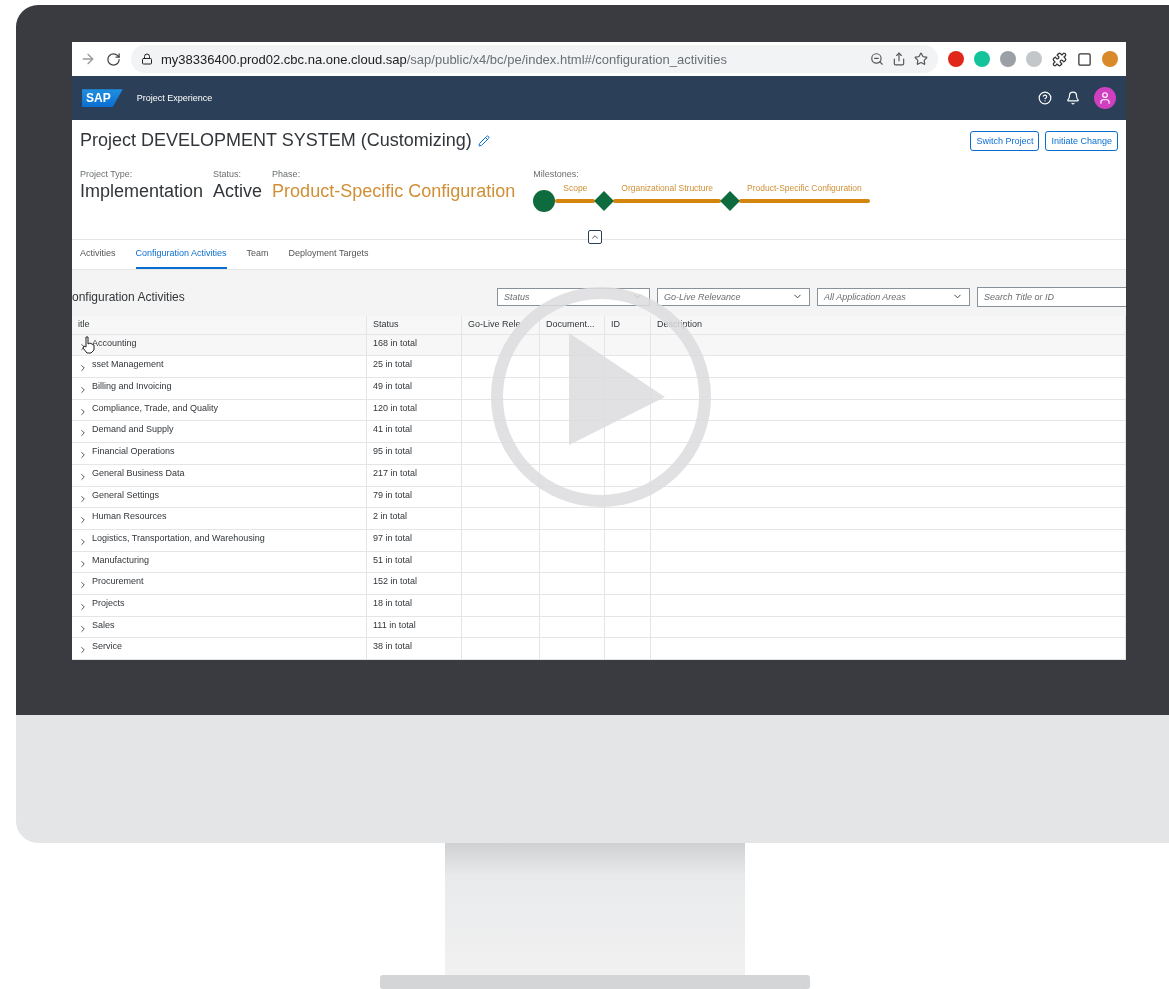  What do you see at coordinates (494, 323) in the screenshot?
I see `column-header: Go-Live Rele` at bounding box center [494, 323].